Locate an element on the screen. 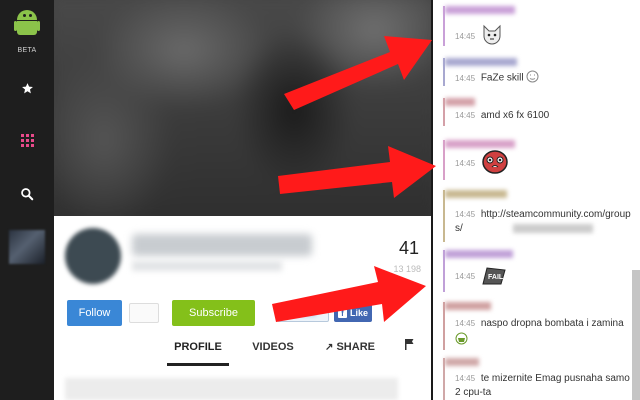  chat-text: naspo dropna bombata i zamina is located at coordinates (552, 323).